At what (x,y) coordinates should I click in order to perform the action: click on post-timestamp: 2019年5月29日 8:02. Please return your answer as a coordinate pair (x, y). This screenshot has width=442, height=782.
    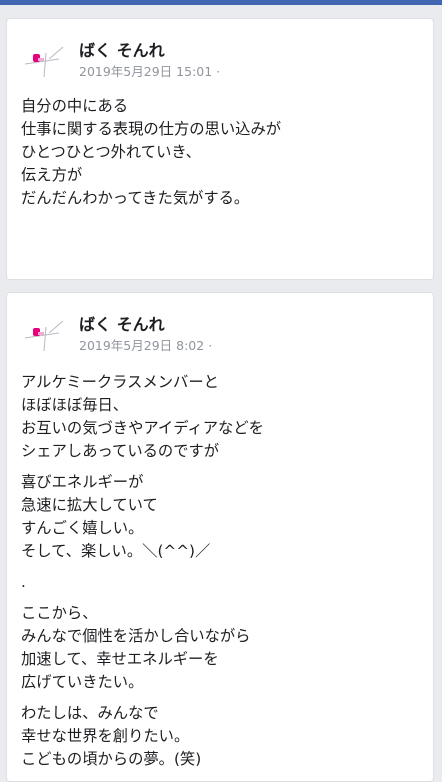
    Looking at the image, I should click on (141, 345).